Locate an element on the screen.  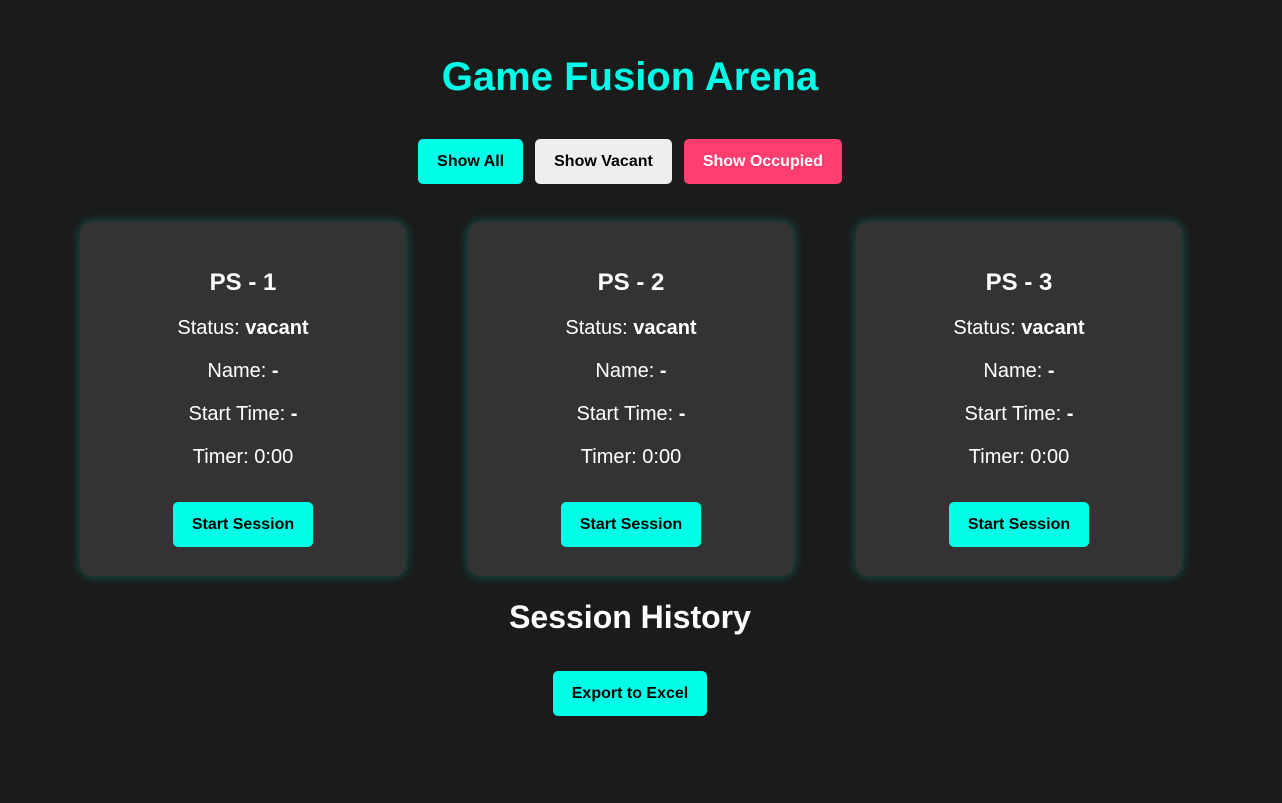
show-all-button: Show All is located at coordinates (471, 161).